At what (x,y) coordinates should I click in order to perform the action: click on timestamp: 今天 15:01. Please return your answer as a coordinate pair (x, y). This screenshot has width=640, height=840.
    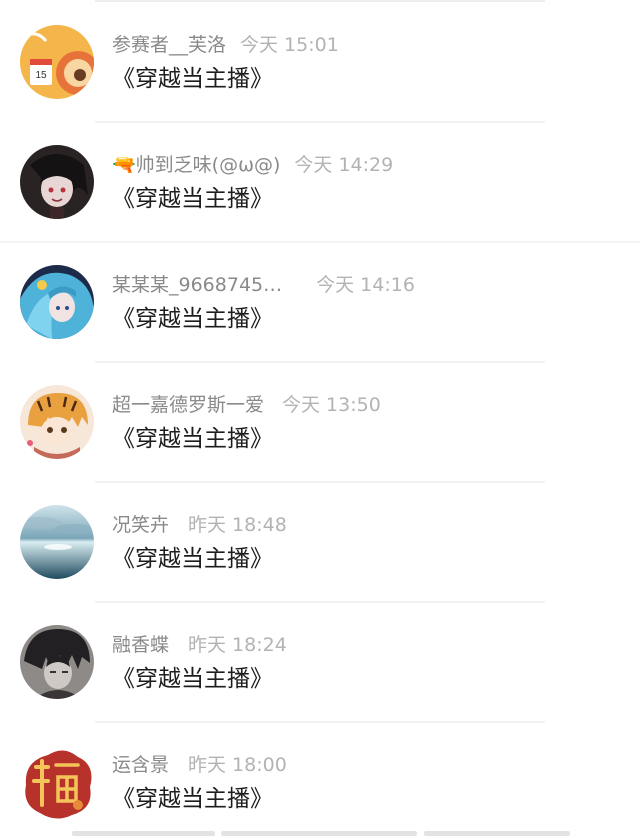
    Looking at the image, I should click on (289, 45).